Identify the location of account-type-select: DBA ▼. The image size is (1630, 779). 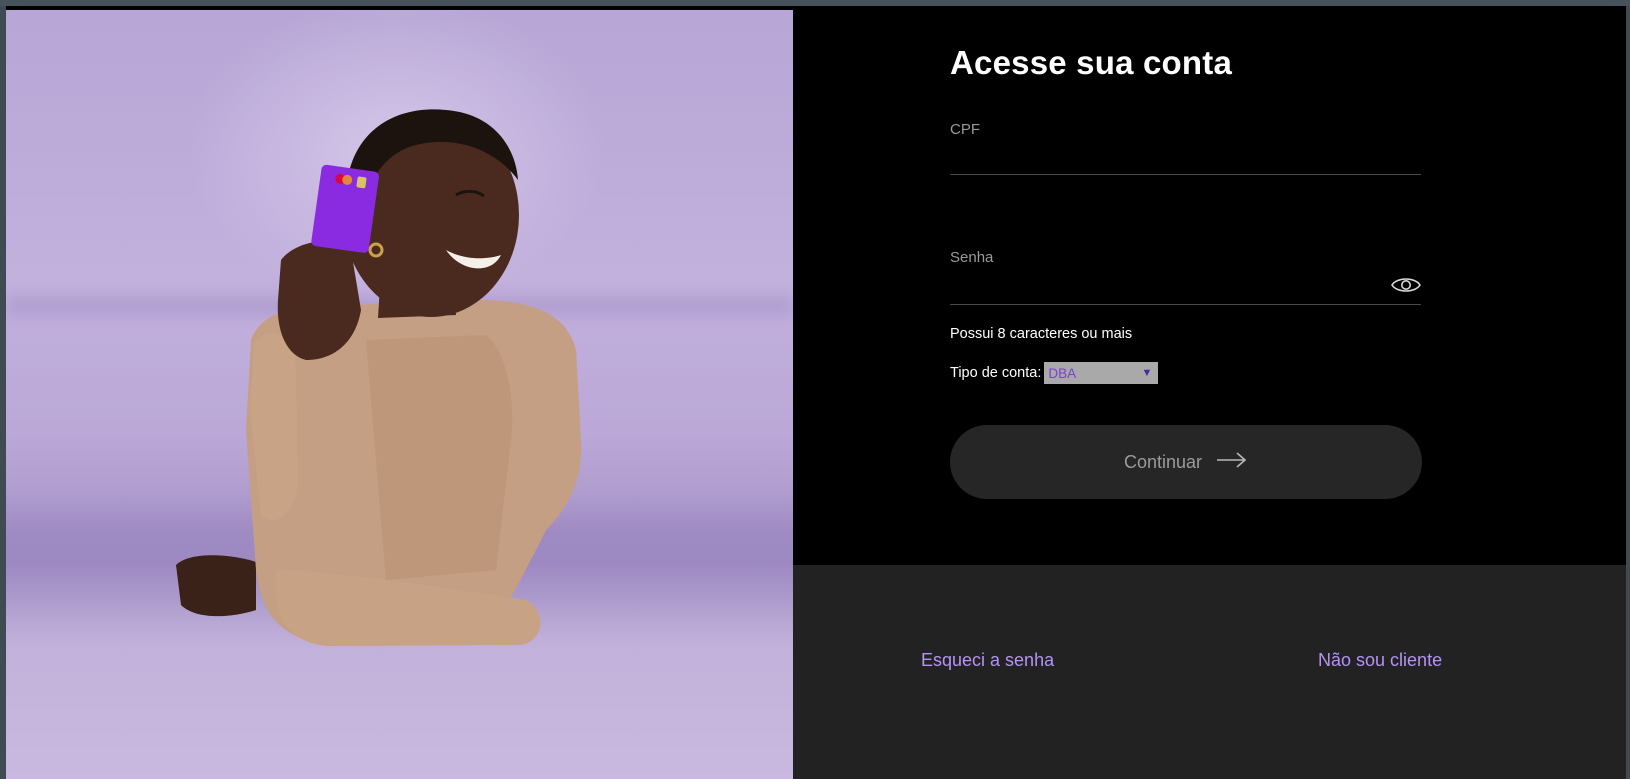
(1101, 373).